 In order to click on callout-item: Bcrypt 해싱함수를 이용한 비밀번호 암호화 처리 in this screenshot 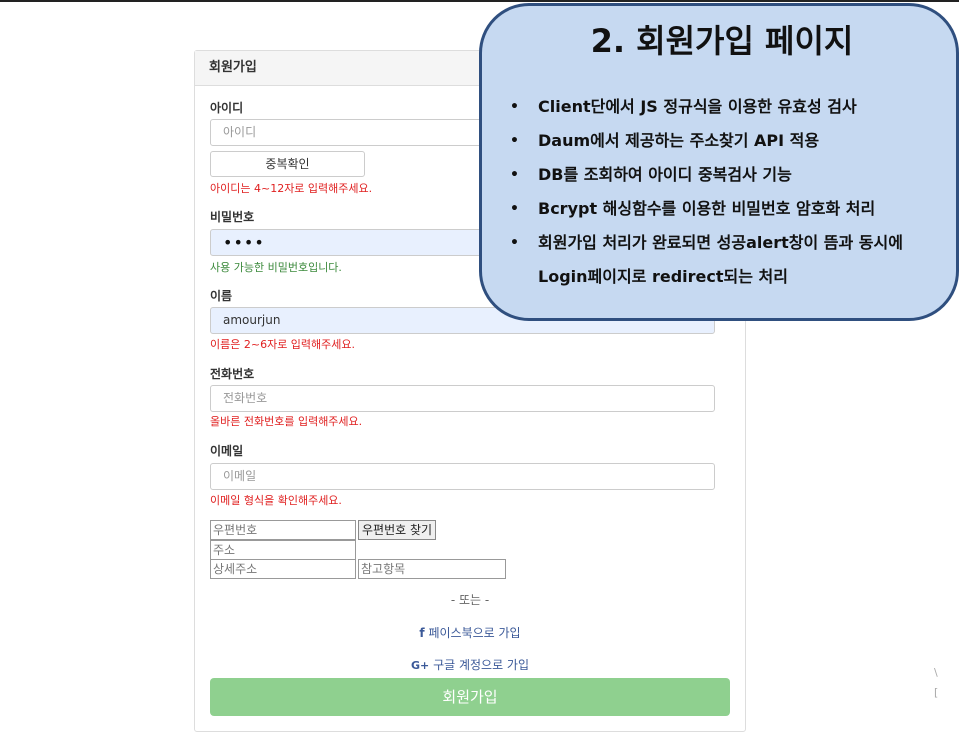, I will do `click(722, 209)`.